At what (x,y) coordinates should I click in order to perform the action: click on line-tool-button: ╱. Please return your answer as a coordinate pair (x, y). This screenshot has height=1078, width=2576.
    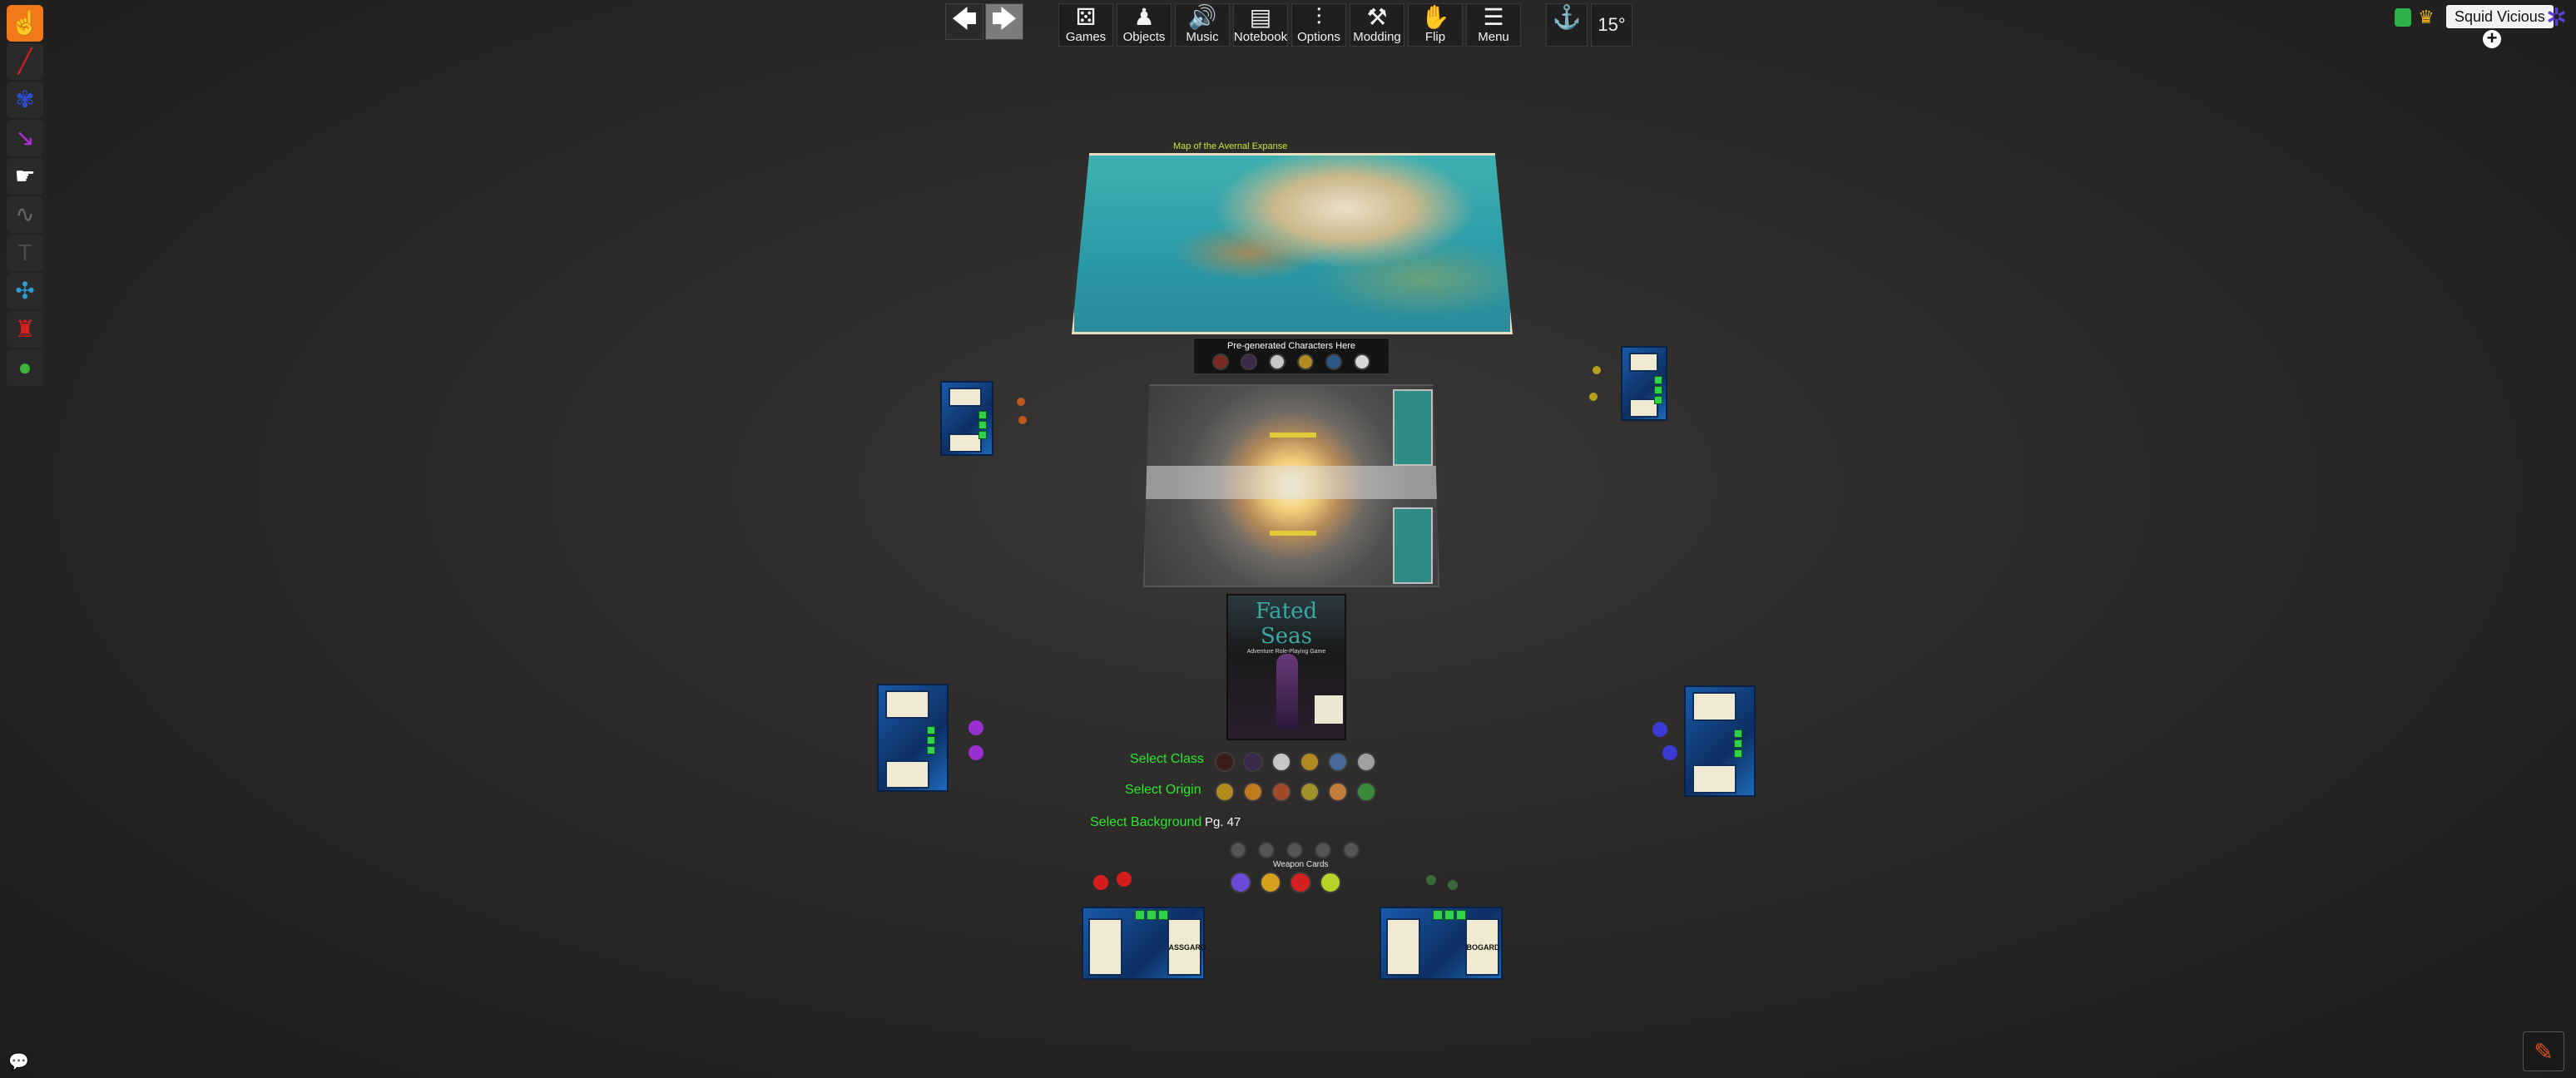
    Looking at the image, I should click on (25, 62).